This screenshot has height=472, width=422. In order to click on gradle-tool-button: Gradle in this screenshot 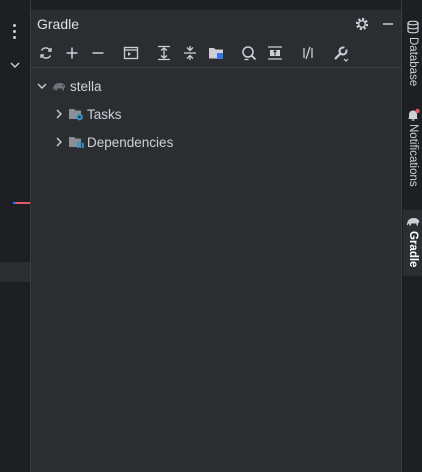, I will do `click(413, 243)`.